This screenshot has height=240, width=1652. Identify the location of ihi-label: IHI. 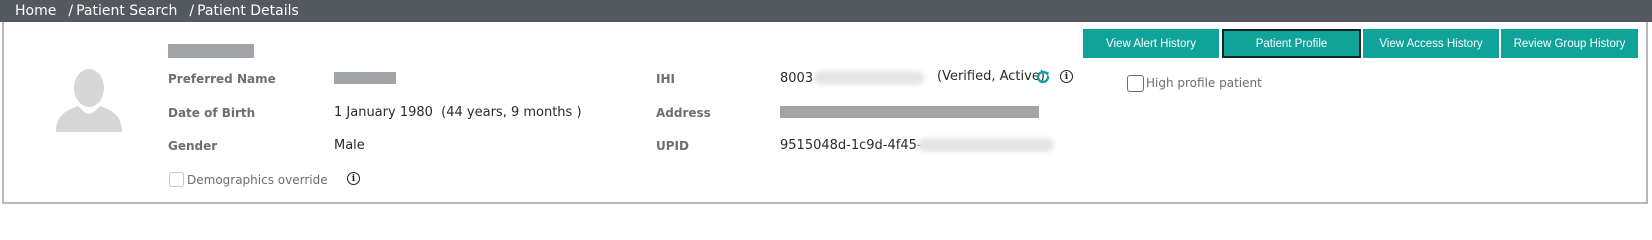
(665, 79).